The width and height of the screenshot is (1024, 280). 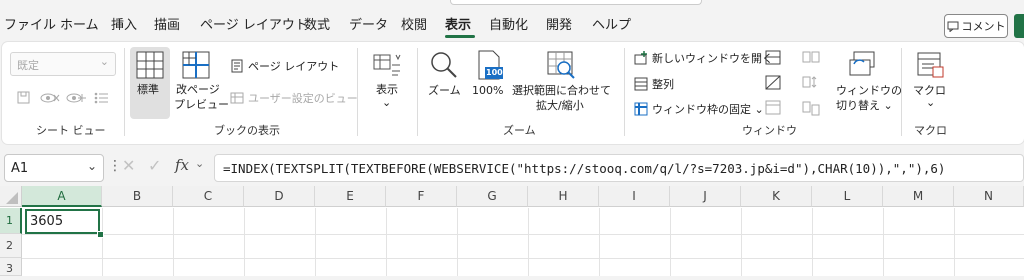 What do you see at coordinates (930, 65) in the screenshot?
I see `macro-icon` at bounding box center [930, 65].